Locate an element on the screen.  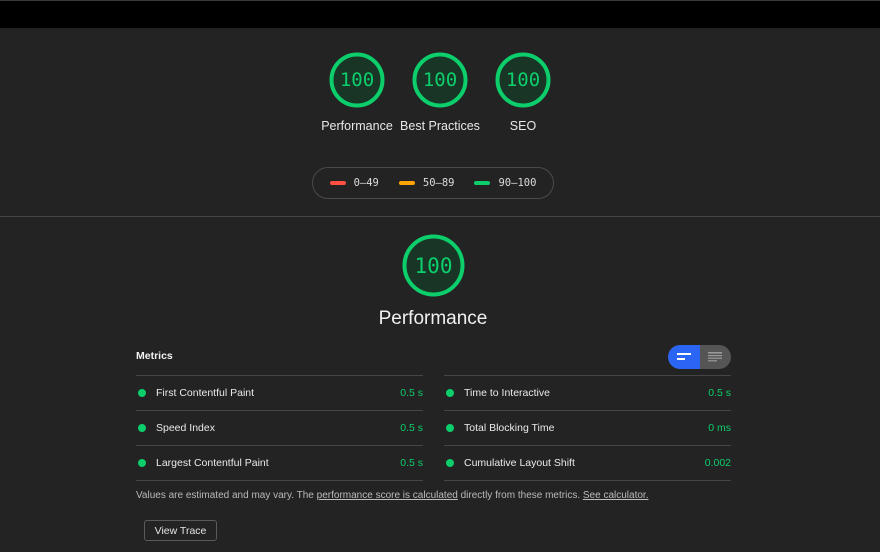
metric-name: Cumulative Layout Shift is located at coordinates (519, 463).